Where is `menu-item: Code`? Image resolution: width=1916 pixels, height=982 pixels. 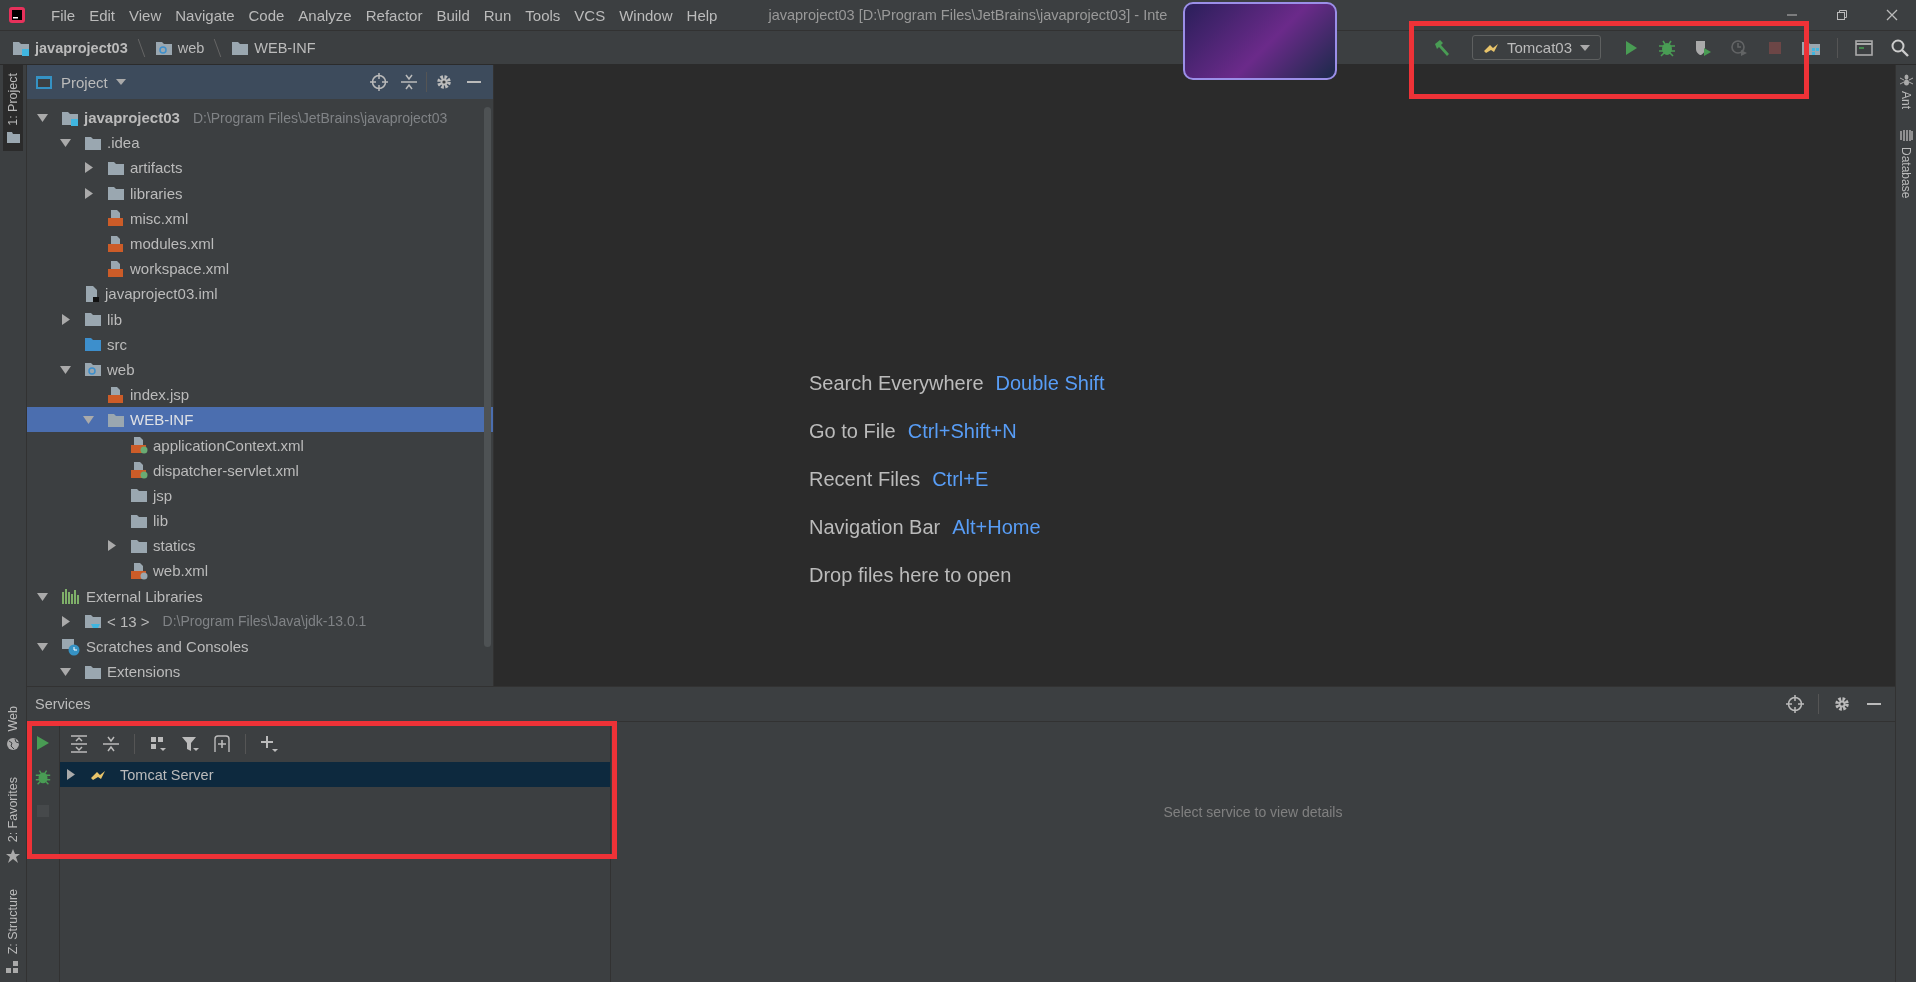 menu-item: Code is located at coordinates (266, 15).